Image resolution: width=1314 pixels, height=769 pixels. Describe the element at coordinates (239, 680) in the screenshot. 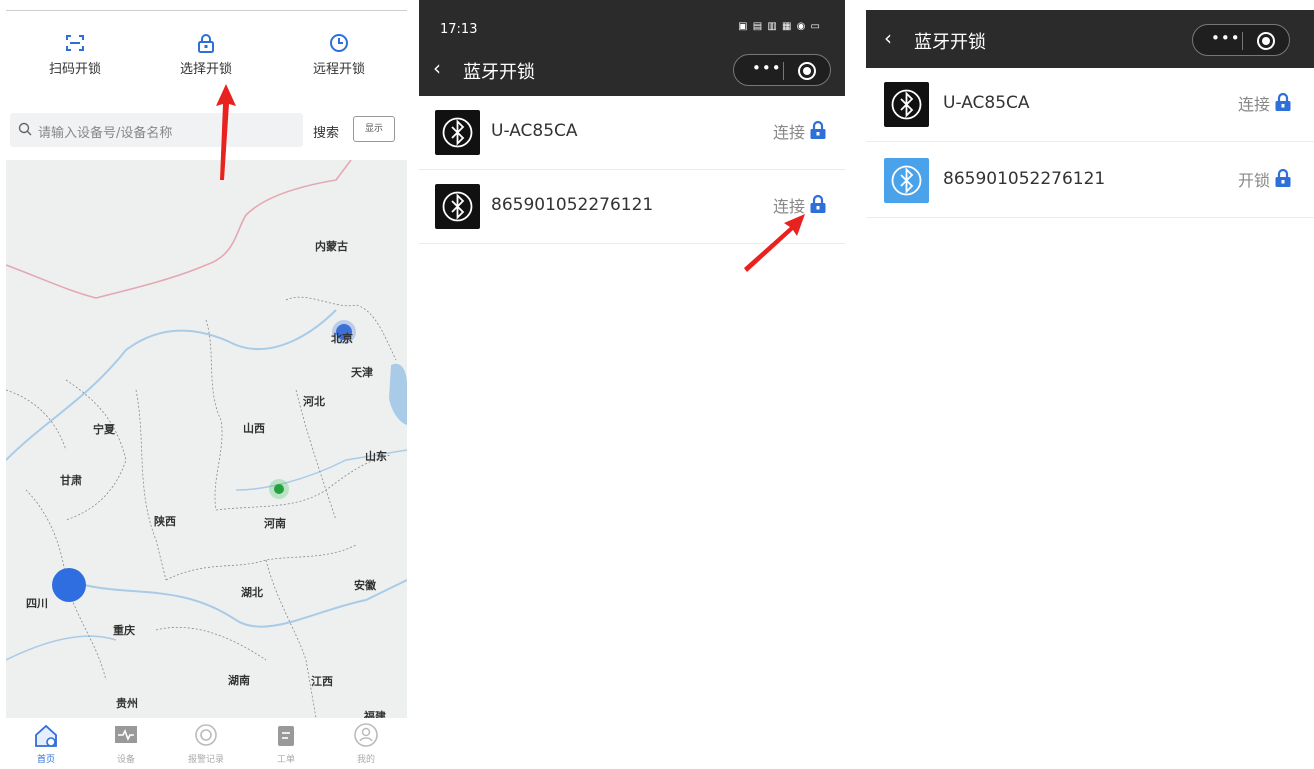

I see `map-label: 湖南` at that location.